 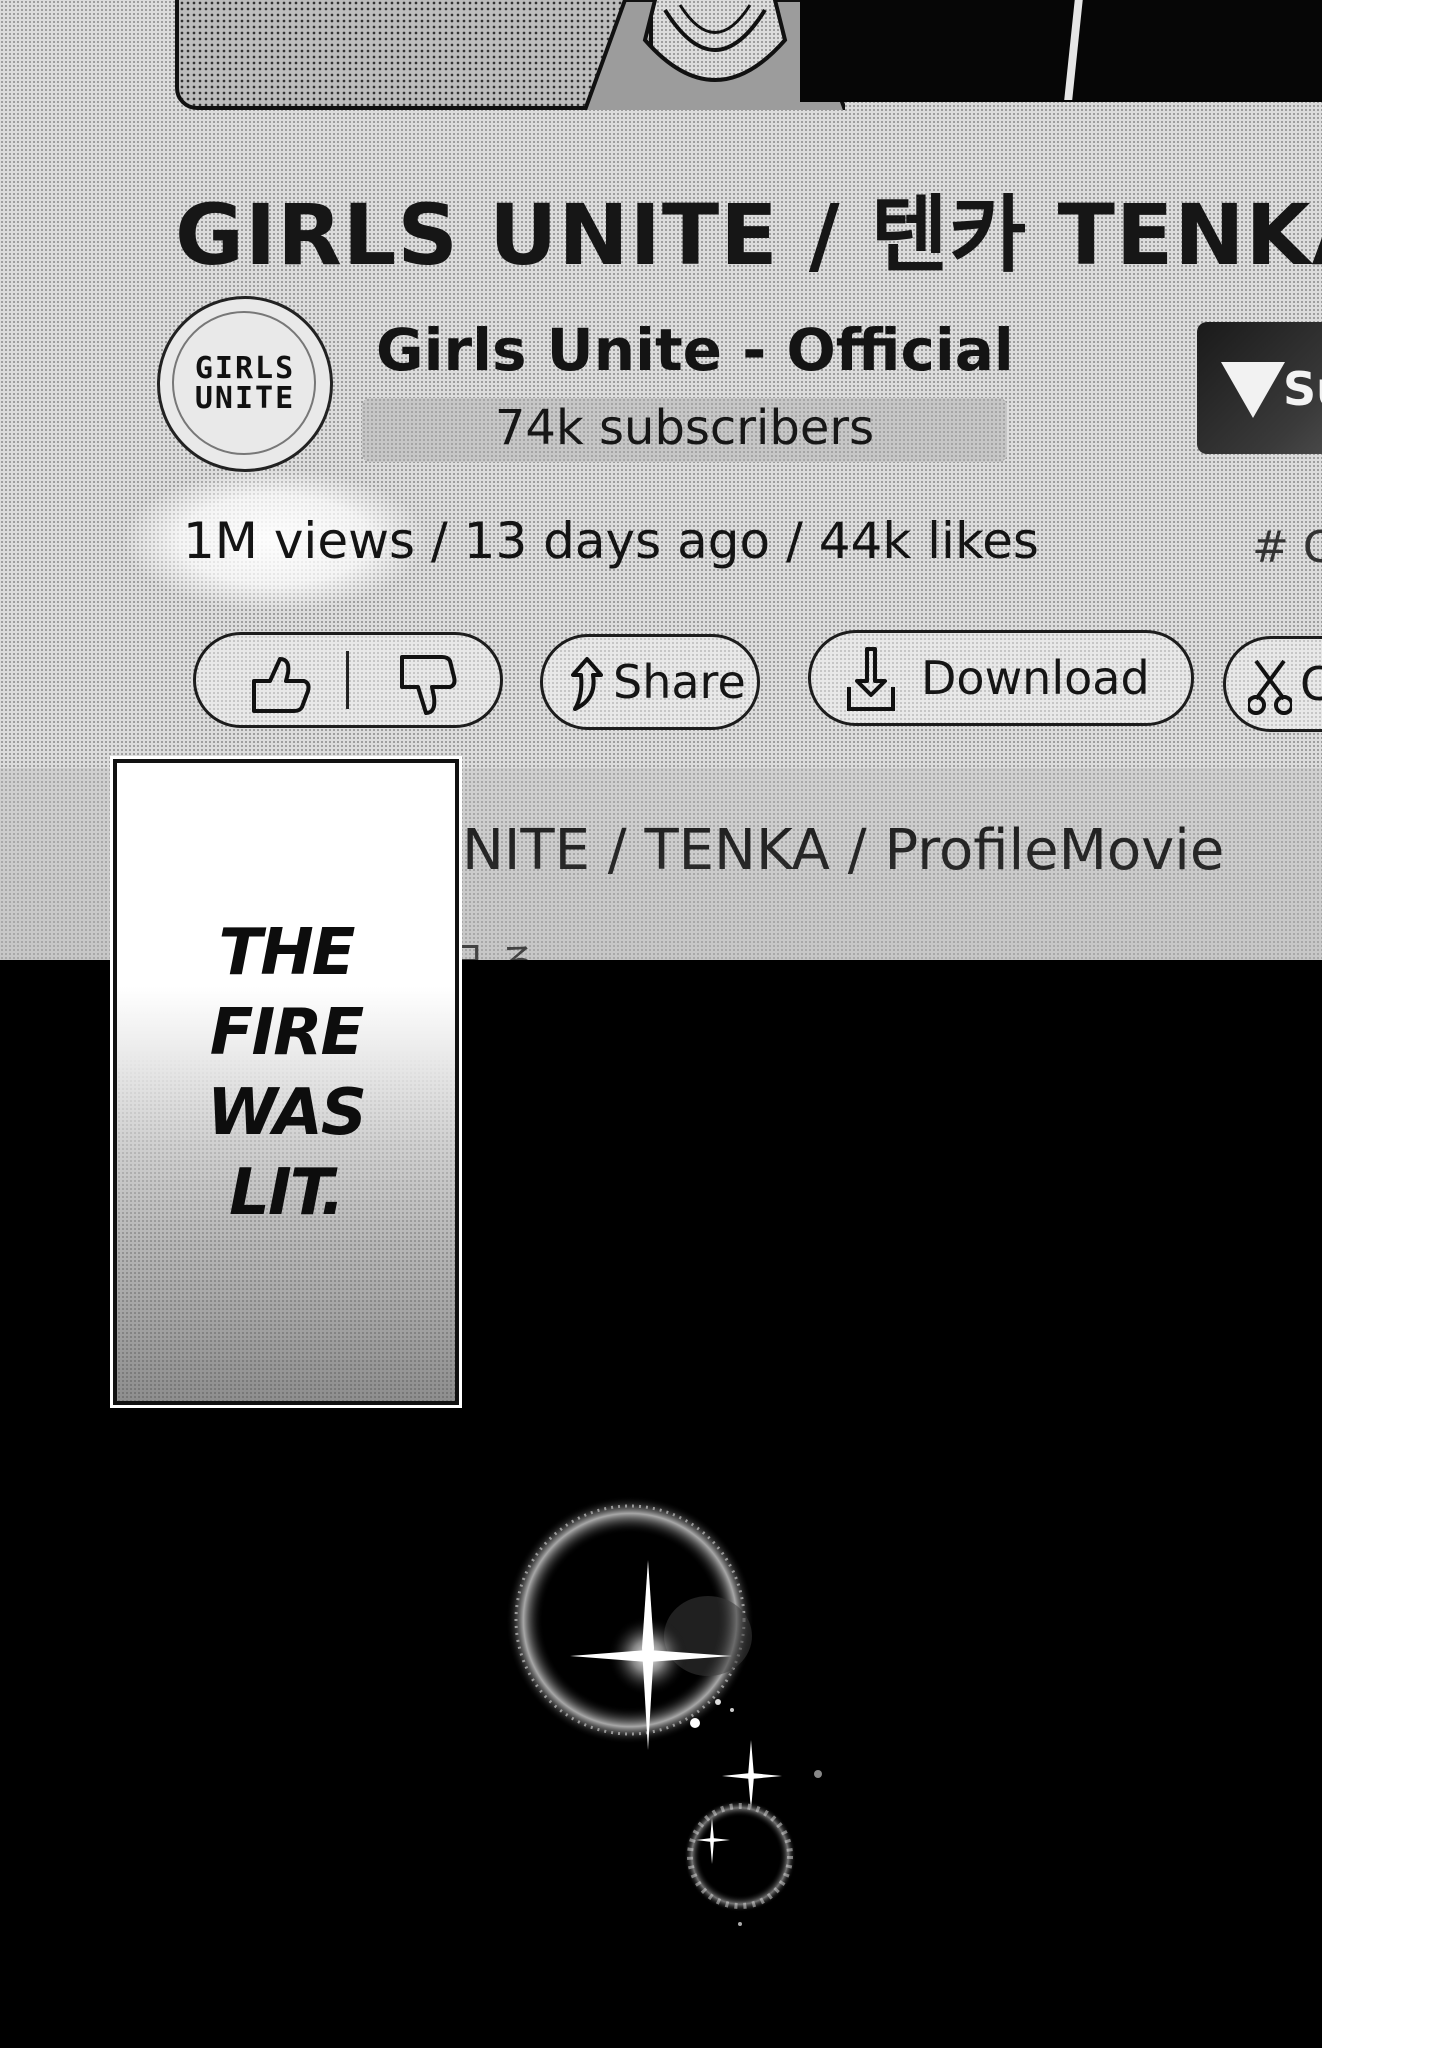 What do you see at coordinates (871, 679) in the screenshot?
I see `download-icon` at bounding box center [871, 679].